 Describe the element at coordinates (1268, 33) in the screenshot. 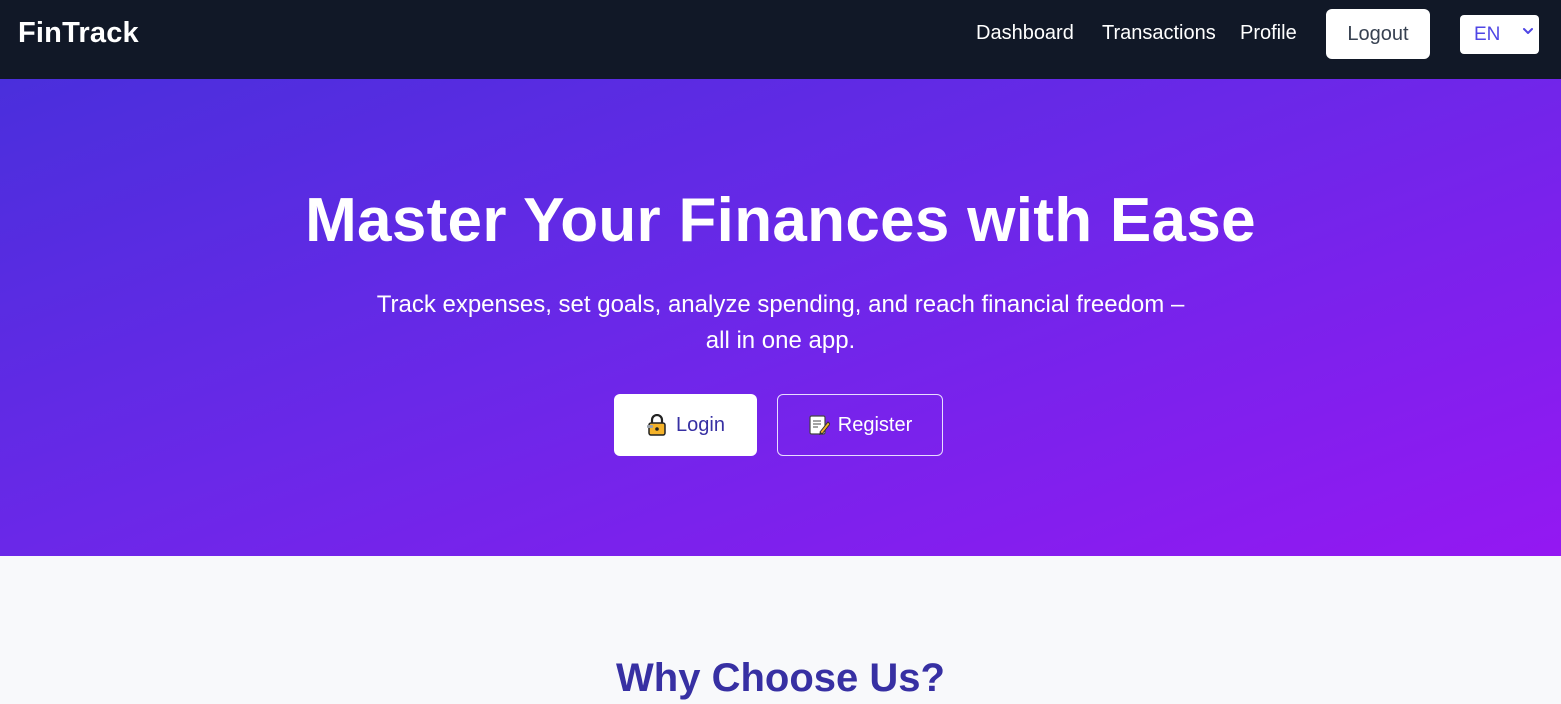

I see `nav-link-profile: Profile` at that location.